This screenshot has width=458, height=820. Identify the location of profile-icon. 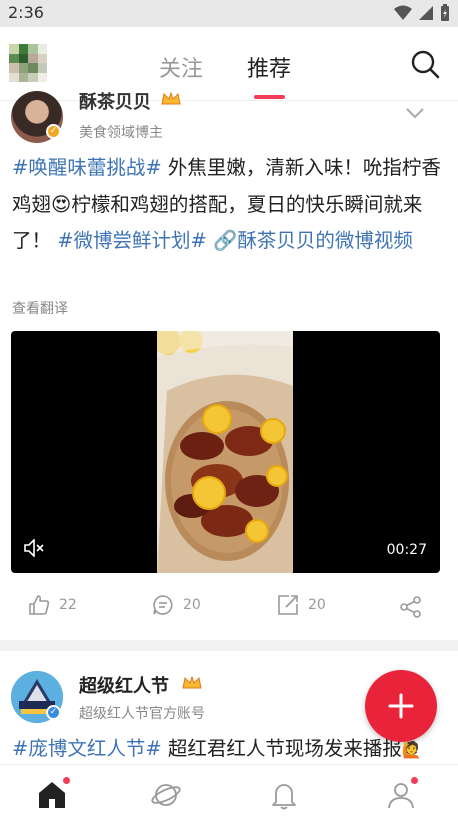
(401, 795).